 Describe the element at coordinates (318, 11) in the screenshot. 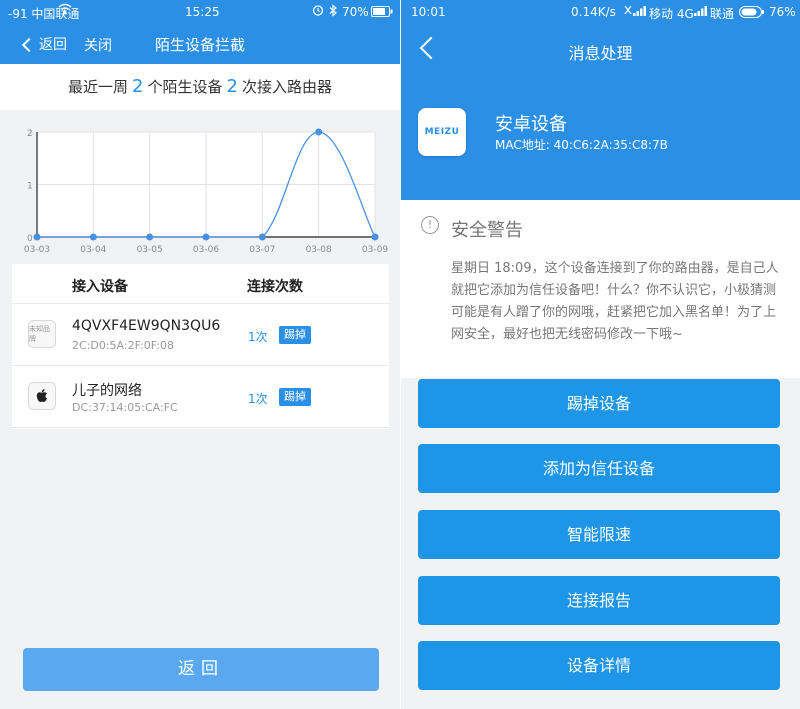

I see `alarm-icon` at that location.